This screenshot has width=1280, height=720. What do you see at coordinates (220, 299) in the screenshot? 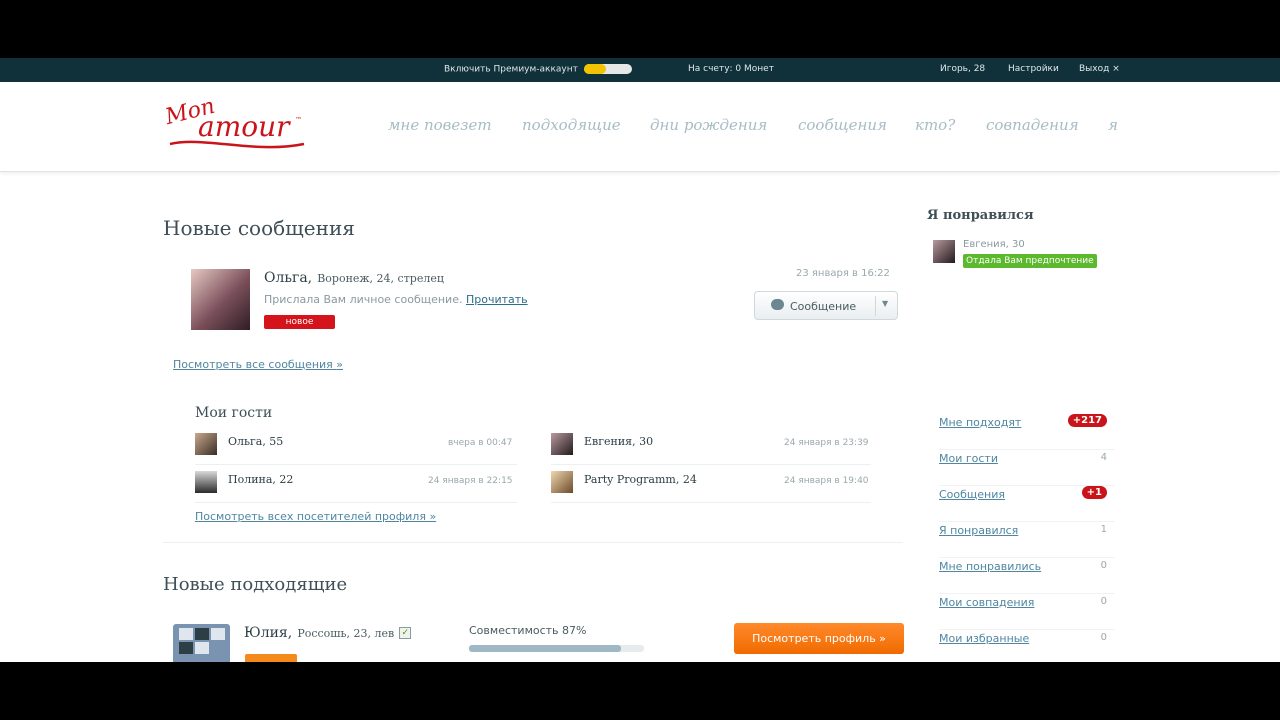
I see `message-sender-avatar` at bounding box center [220, 299].